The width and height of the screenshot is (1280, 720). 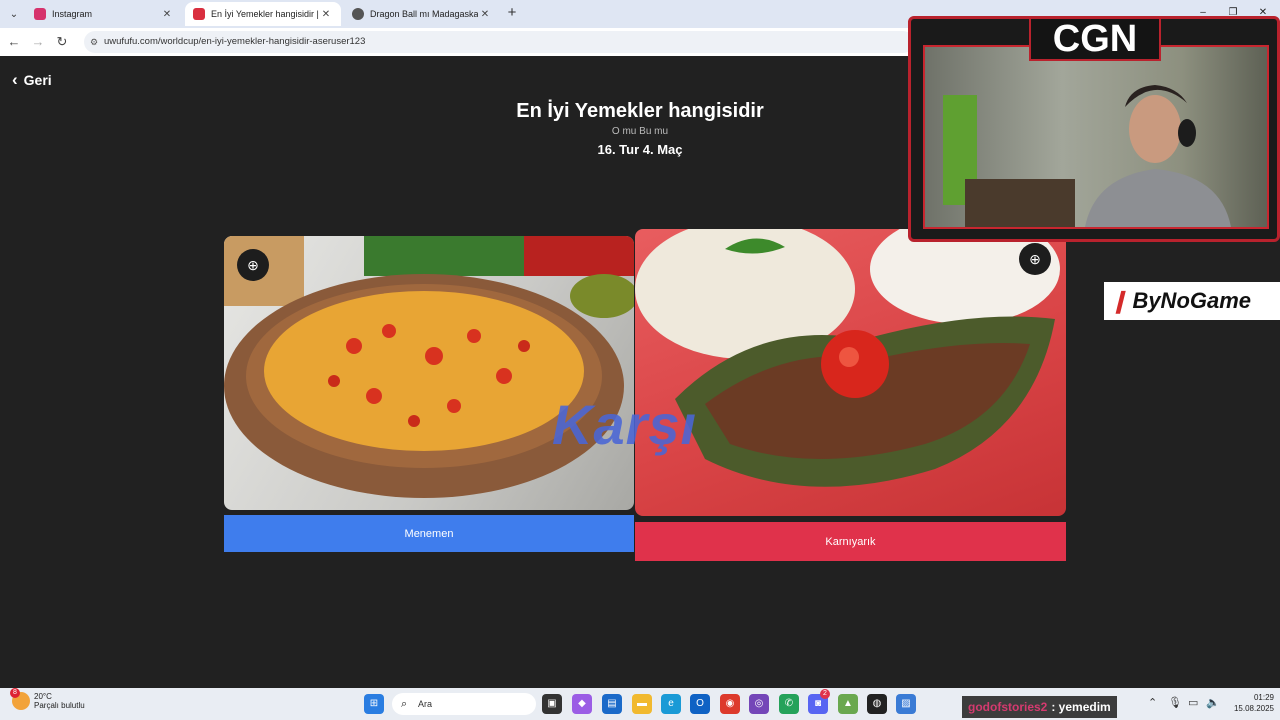 I want to click on discord-icon: ◙ 2, so click(x=819, y=701).